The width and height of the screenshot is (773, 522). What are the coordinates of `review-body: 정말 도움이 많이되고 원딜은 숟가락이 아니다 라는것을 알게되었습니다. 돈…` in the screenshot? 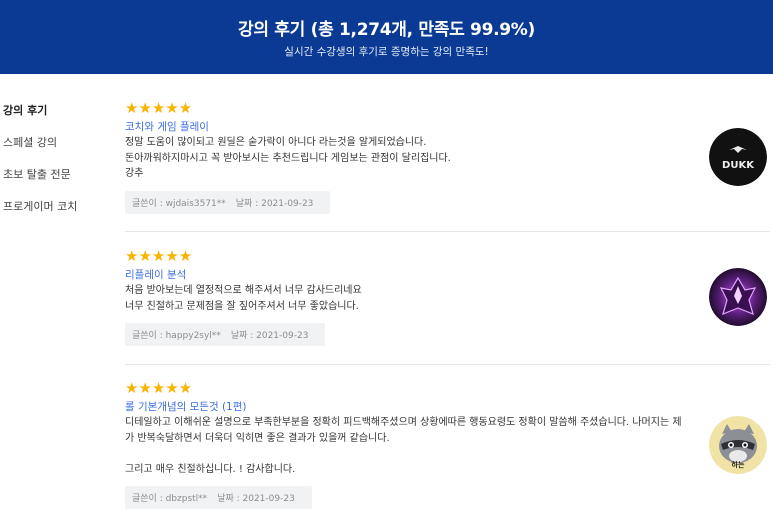 It's located at (407, 158).